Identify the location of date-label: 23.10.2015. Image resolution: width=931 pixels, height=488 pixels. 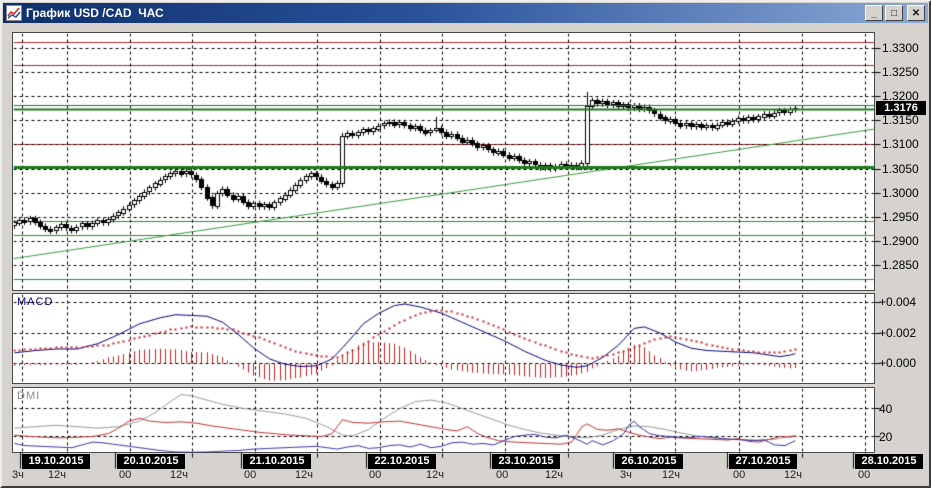
(526, 461).